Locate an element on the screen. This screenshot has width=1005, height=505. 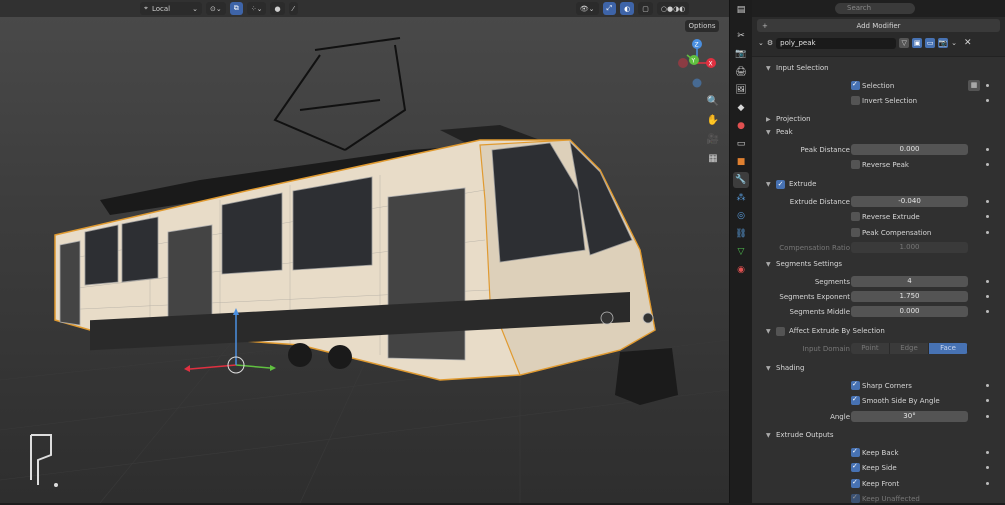
section-extrude-outputs: ▼ Extrude Outputs is located at coordinates (800, 435).